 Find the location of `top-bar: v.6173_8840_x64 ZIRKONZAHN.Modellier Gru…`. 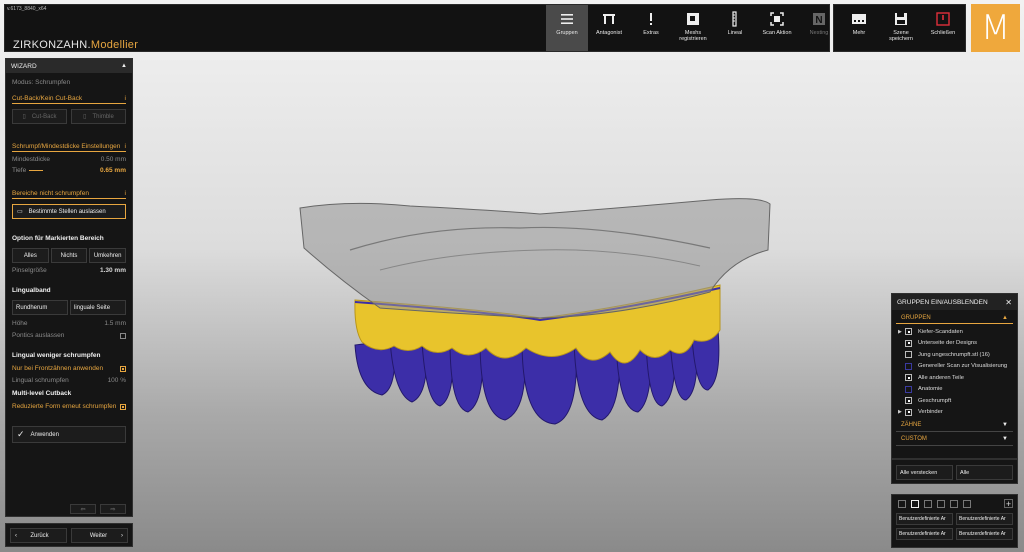

top-bar: v.6173_8840_x64 ZIRKONZAHN.Modellier Gru… is located at coordinates (417, 28).